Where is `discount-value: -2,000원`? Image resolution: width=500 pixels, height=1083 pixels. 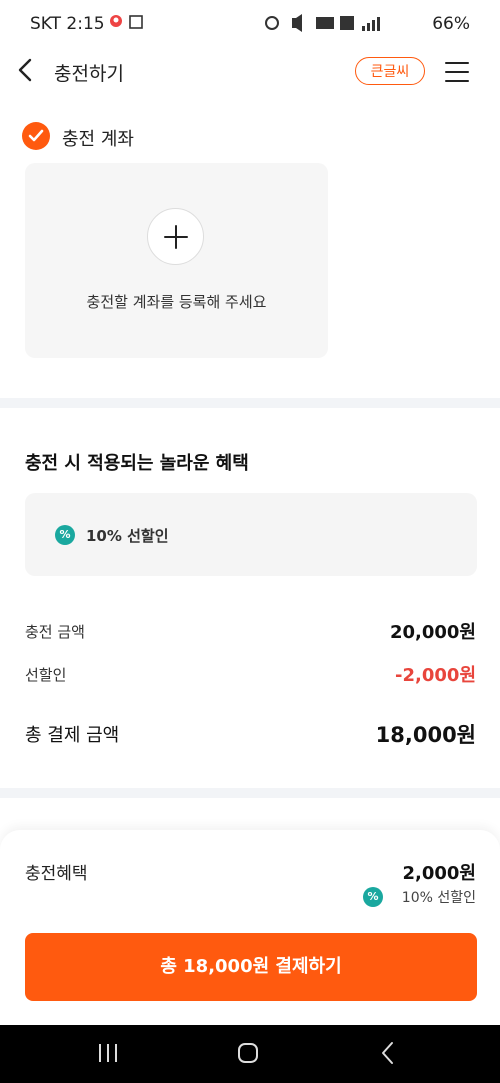
discount-value: -2,000원 is located at coordinates (435, 675).